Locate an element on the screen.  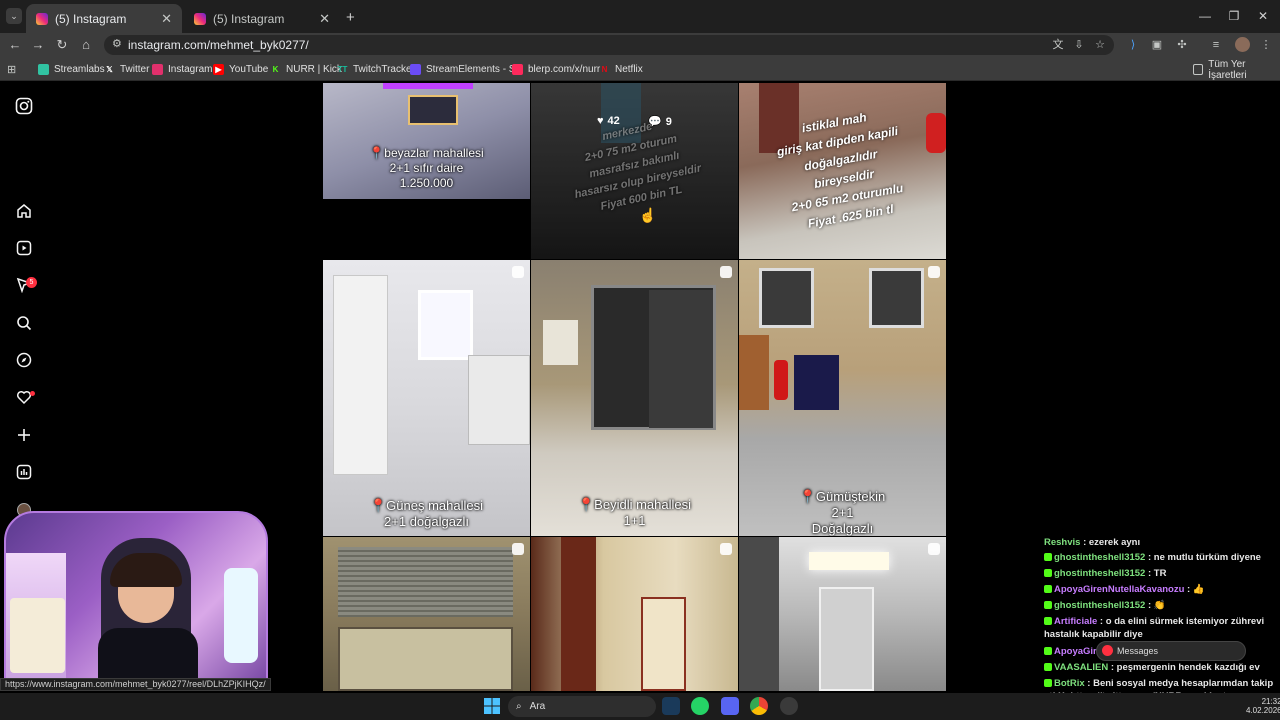
wooden-door-image is located at coordinates (754, 372).